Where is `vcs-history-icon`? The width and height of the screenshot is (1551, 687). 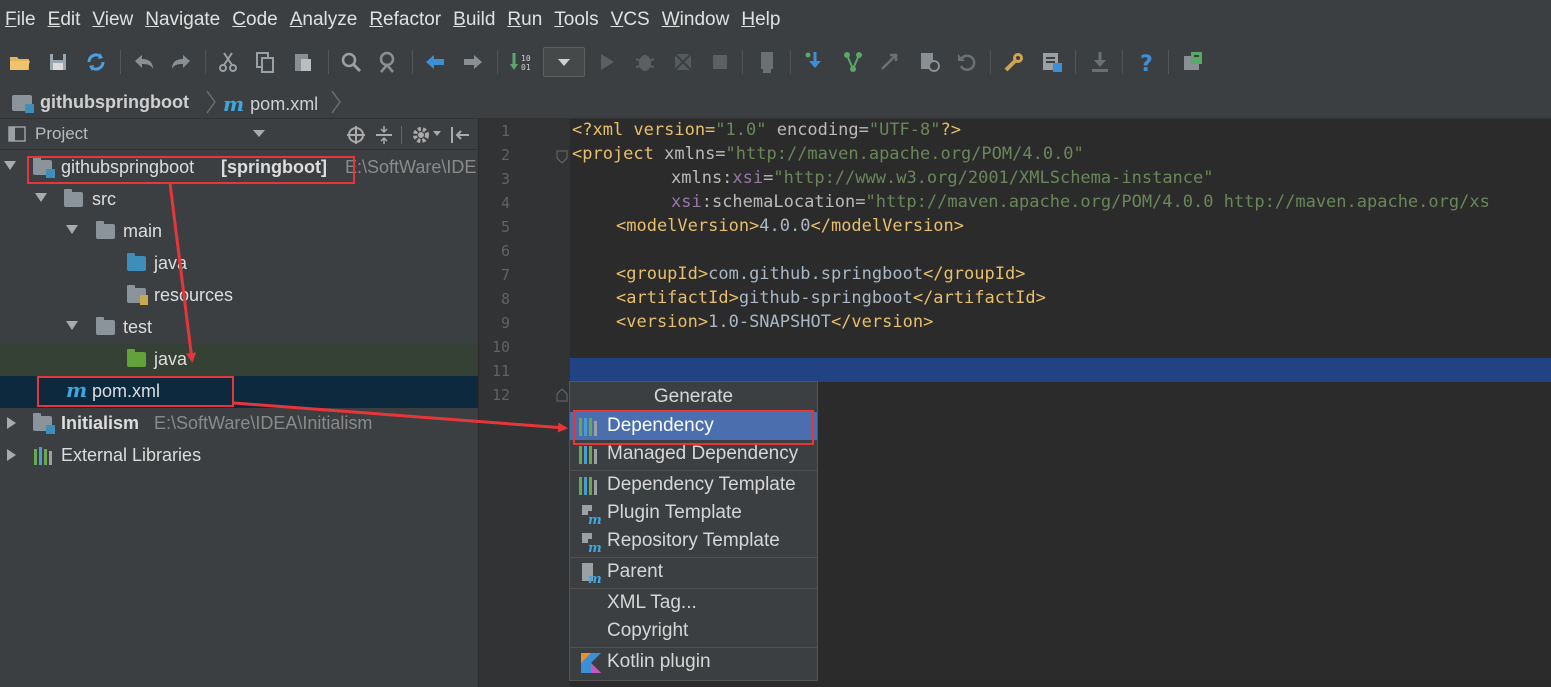
vcs-history-icon is located at coordinates (929, 62).